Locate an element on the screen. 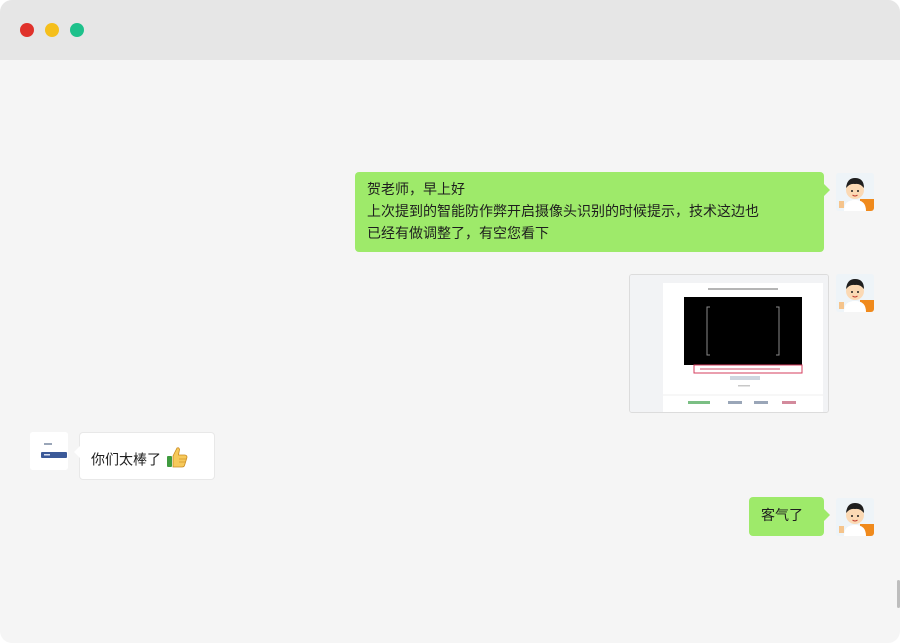 Image resolution: width=900 pixels, height=643 pixels. outgoing-message-bubble: 客气了 is located at coordinates (789, 516).